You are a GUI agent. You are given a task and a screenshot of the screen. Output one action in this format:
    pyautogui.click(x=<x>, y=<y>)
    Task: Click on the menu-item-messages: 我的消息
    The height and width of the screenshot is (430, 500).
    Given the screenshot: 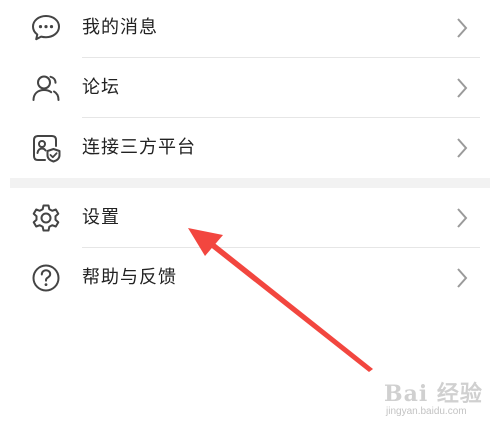 What is the action you would take?
    pyautogui.click(x=250, y=29)
    